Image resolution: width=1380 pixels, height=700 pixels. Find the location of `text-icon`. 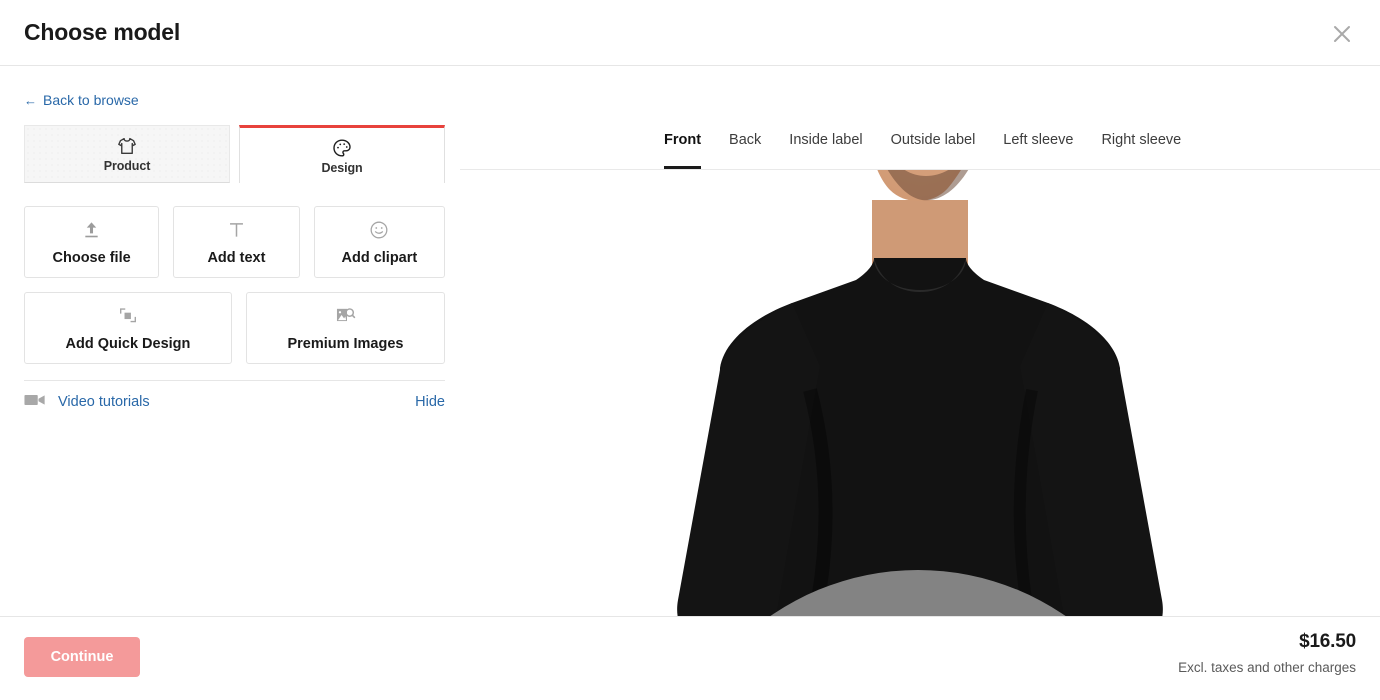

text-icon is located at coordinates (236, 230).